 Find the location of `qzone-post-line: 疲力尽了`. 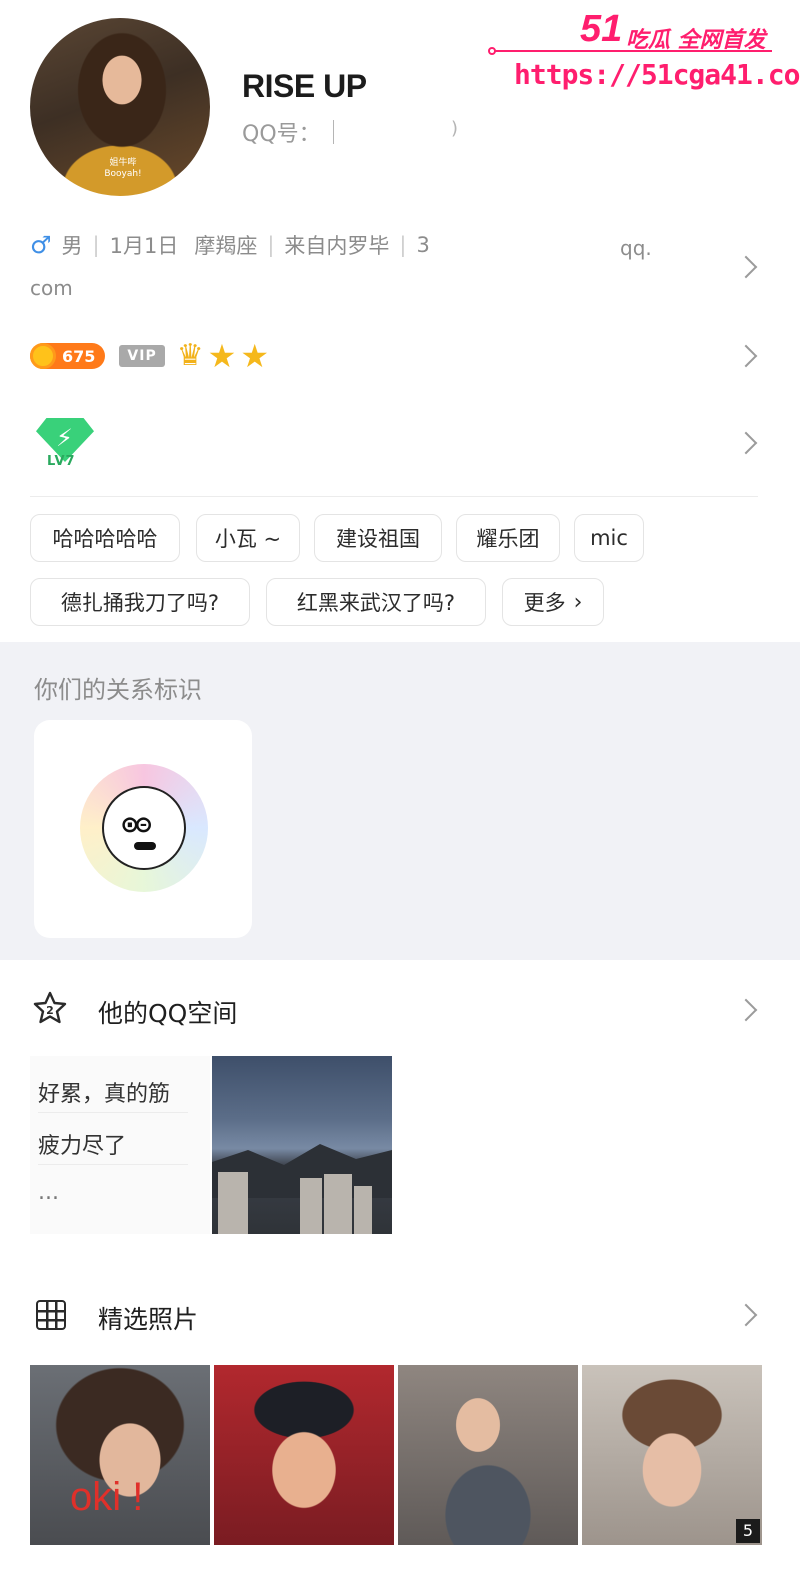

qzone-post-line: 疲力尽了 is located at coordinates (82, 1146).